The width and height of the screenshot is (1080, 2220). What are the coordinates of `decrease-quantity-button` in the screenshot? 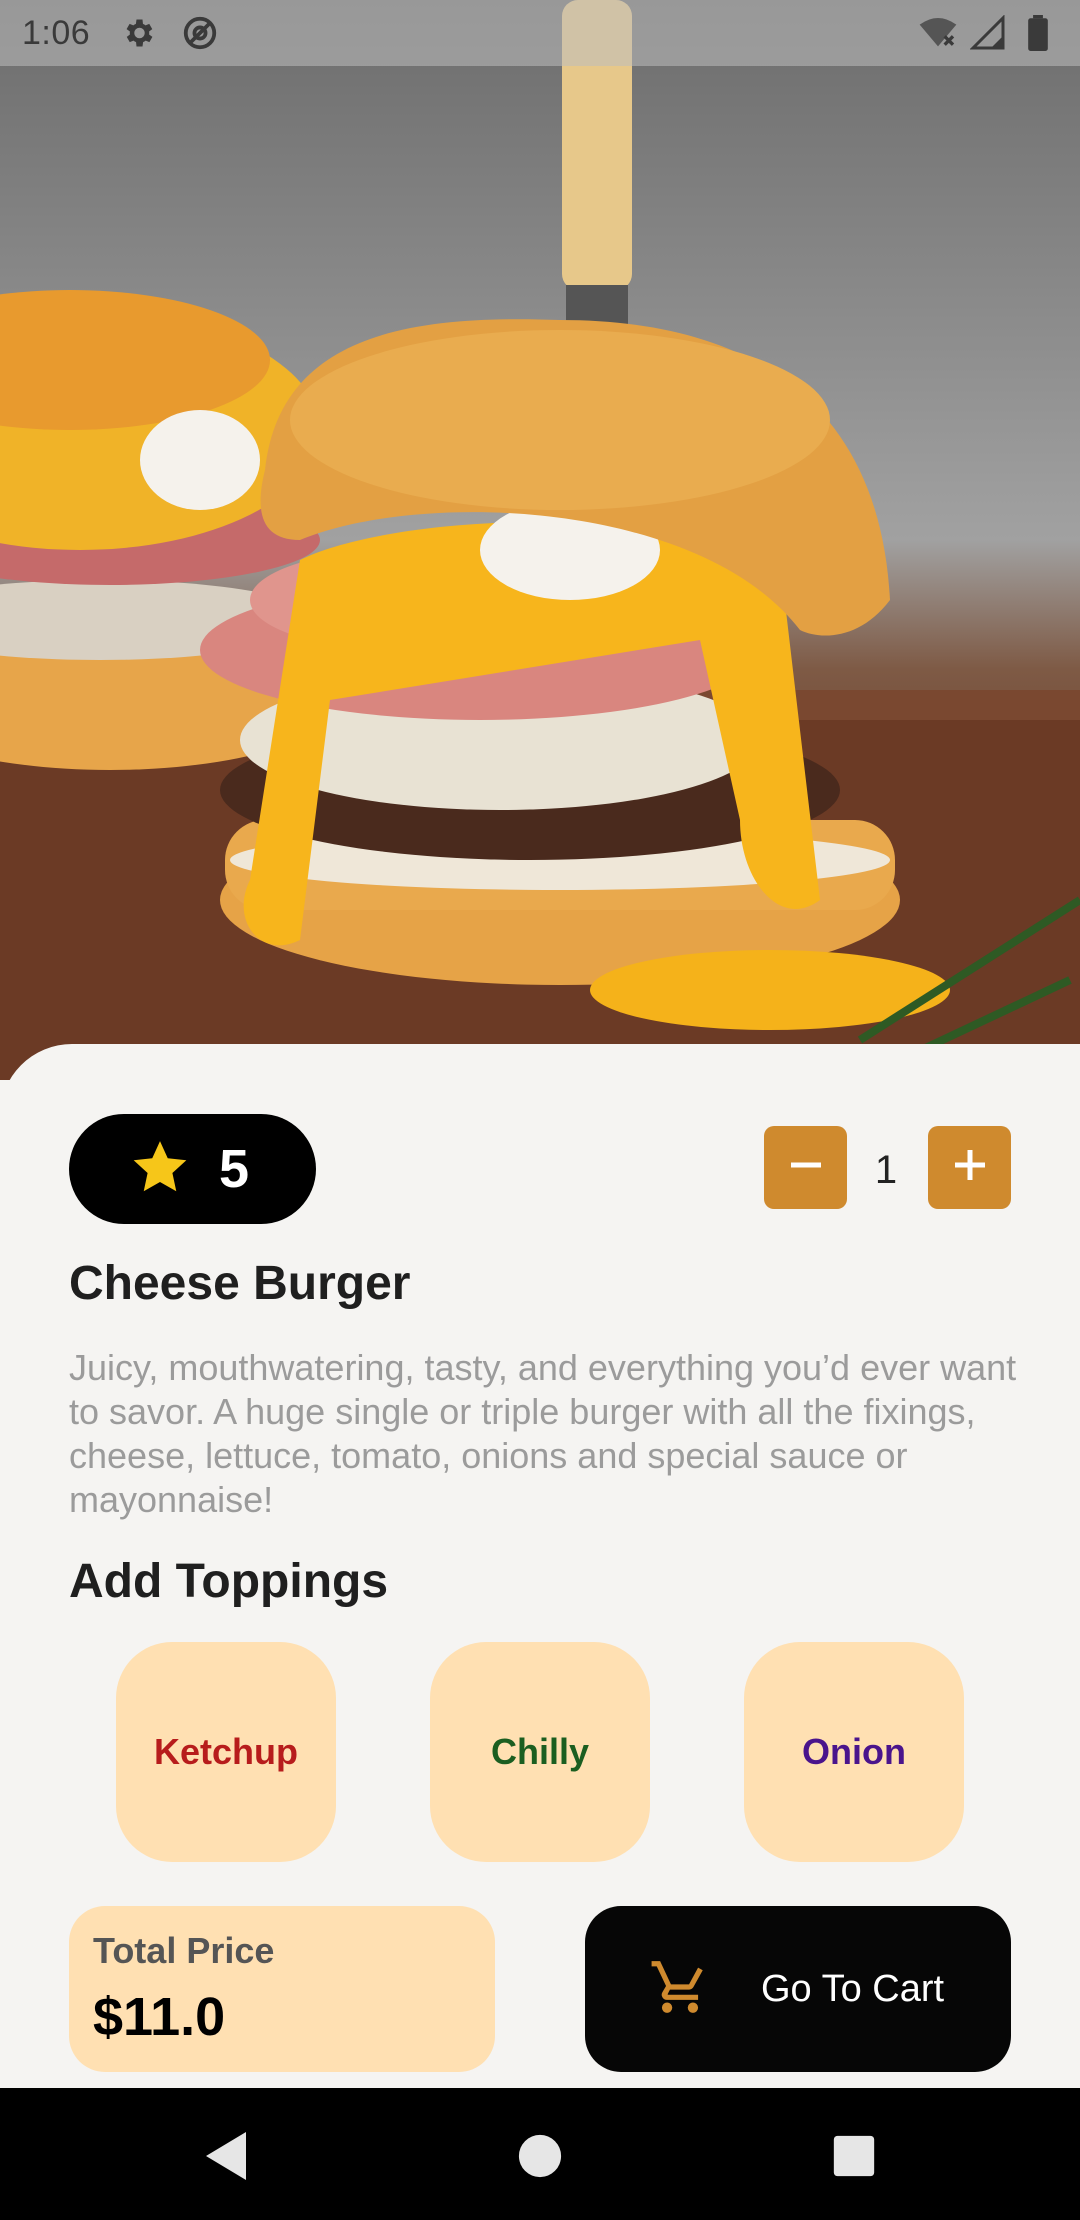 It's located at (805, 1167).